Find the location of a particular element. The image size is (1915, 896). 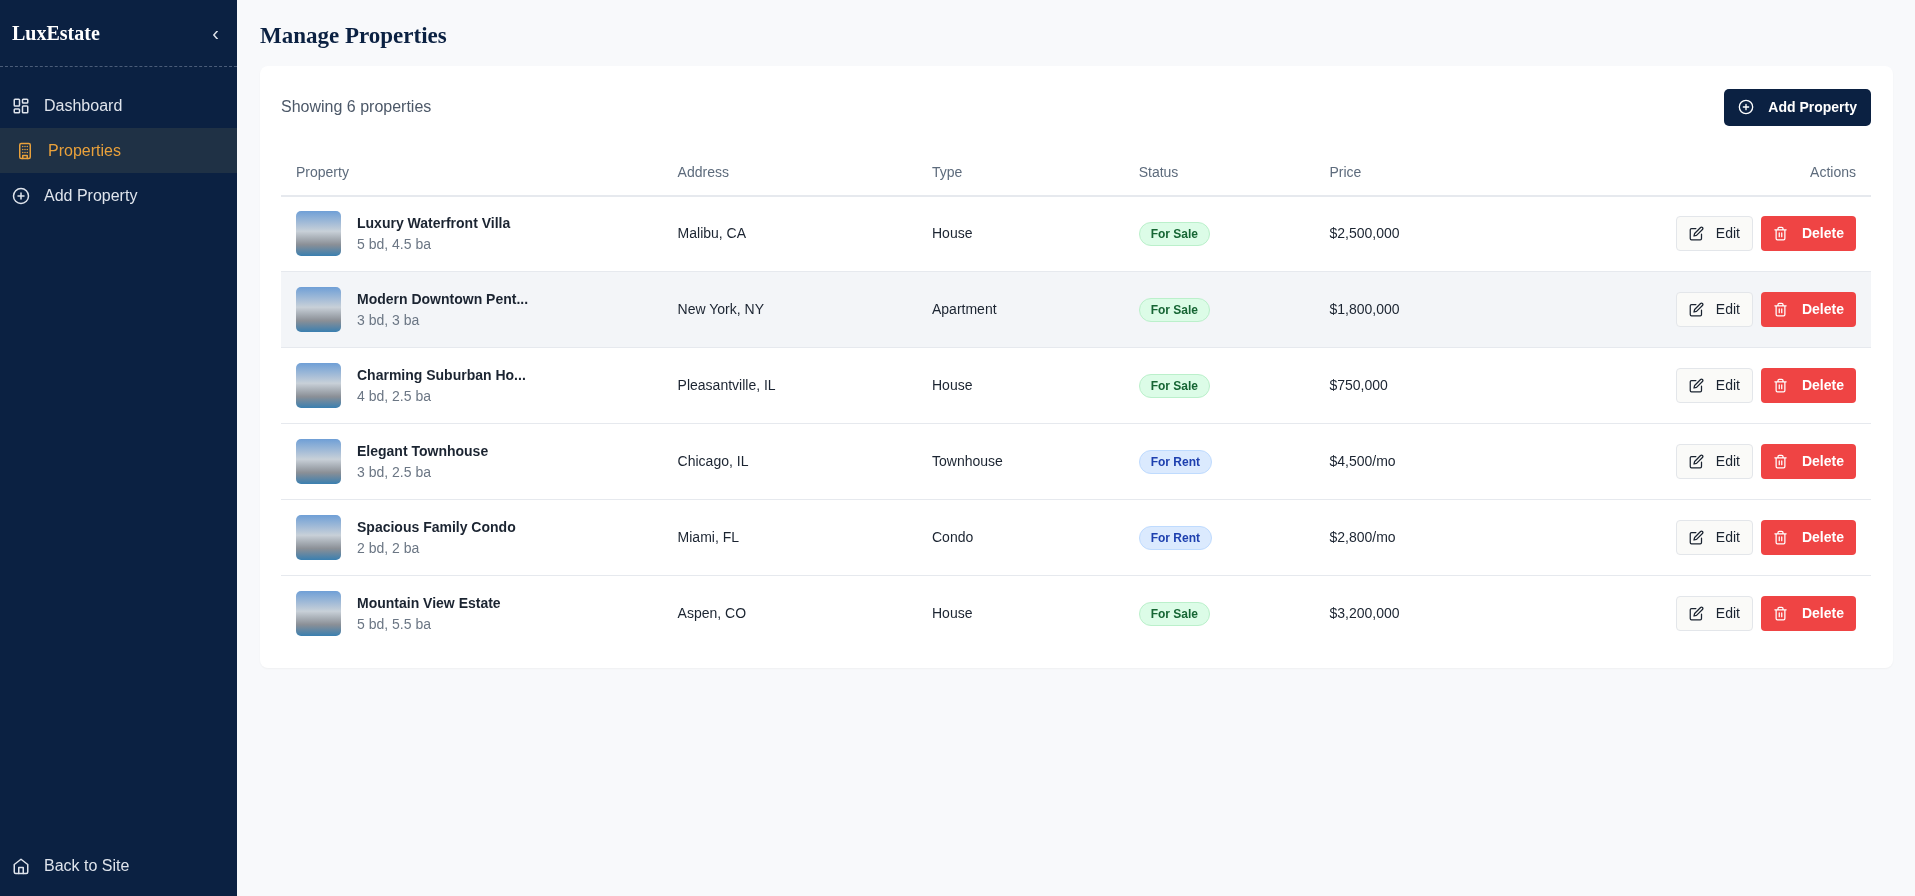

address-cell: Aspen, CO is located at coordinates (789, 613).